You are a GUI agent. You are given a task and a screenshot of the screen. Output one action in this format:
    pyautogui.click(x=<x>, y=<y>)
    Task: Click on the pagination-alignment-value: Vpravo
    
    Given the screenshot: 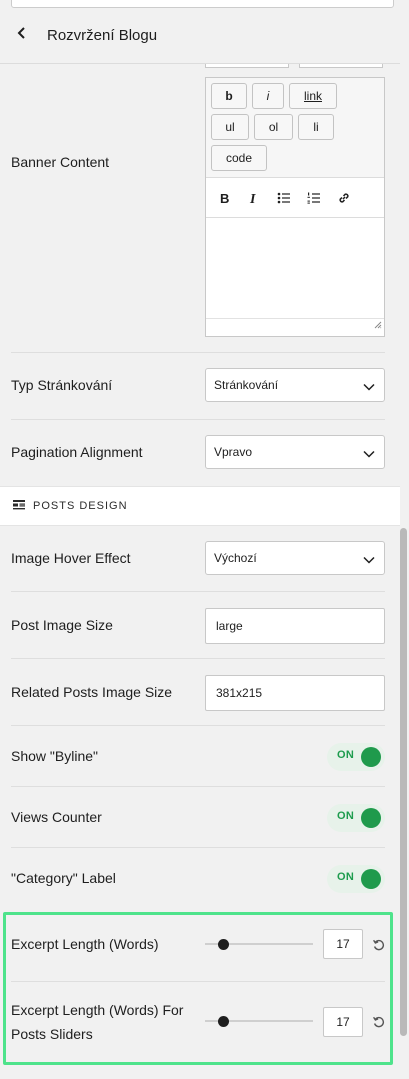 What is the action you would take?
    pyautogui.click(x=233, y=452)
    